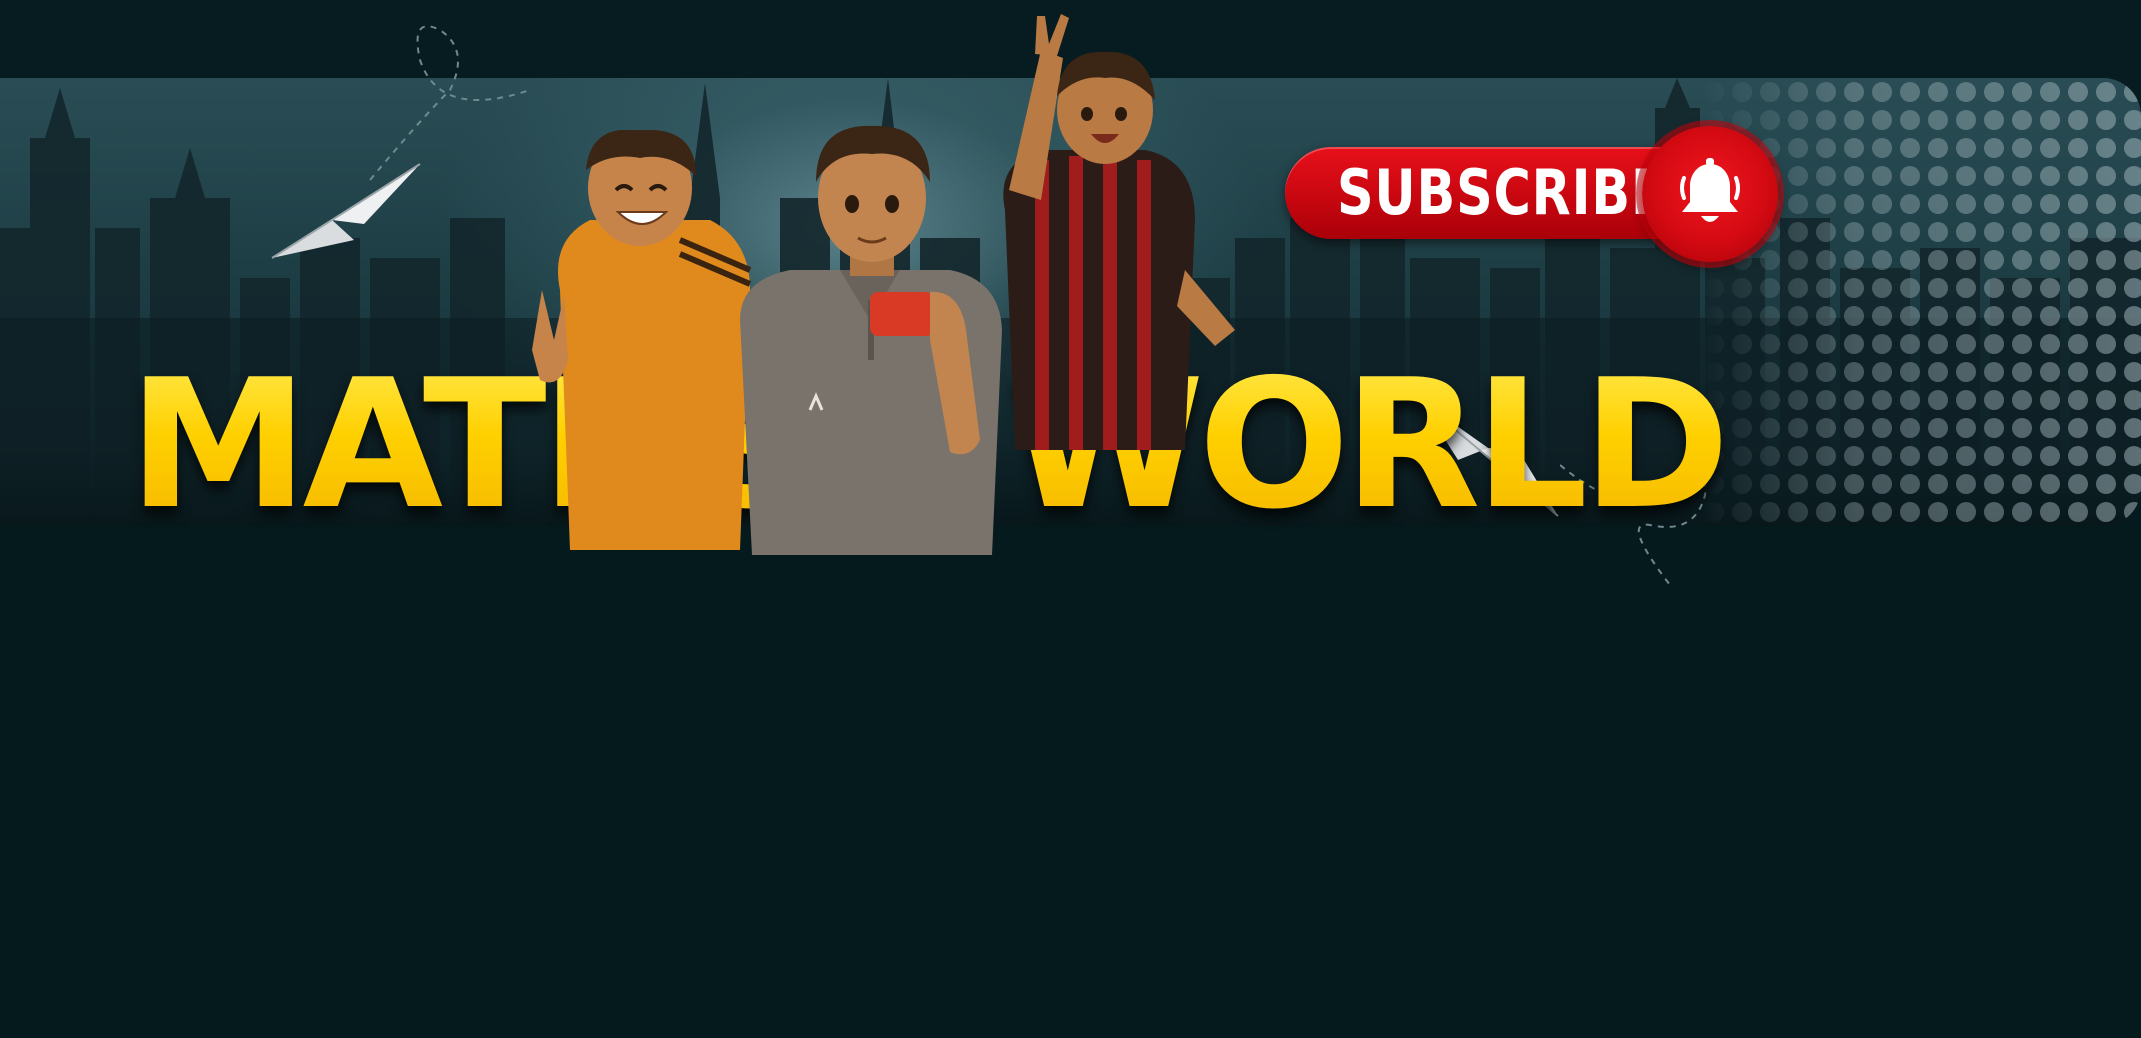 The height and width of the screenshot is (1038, 2141). I want to click on subscribe-label: SUBSCRIBE, so click(1502, 192).